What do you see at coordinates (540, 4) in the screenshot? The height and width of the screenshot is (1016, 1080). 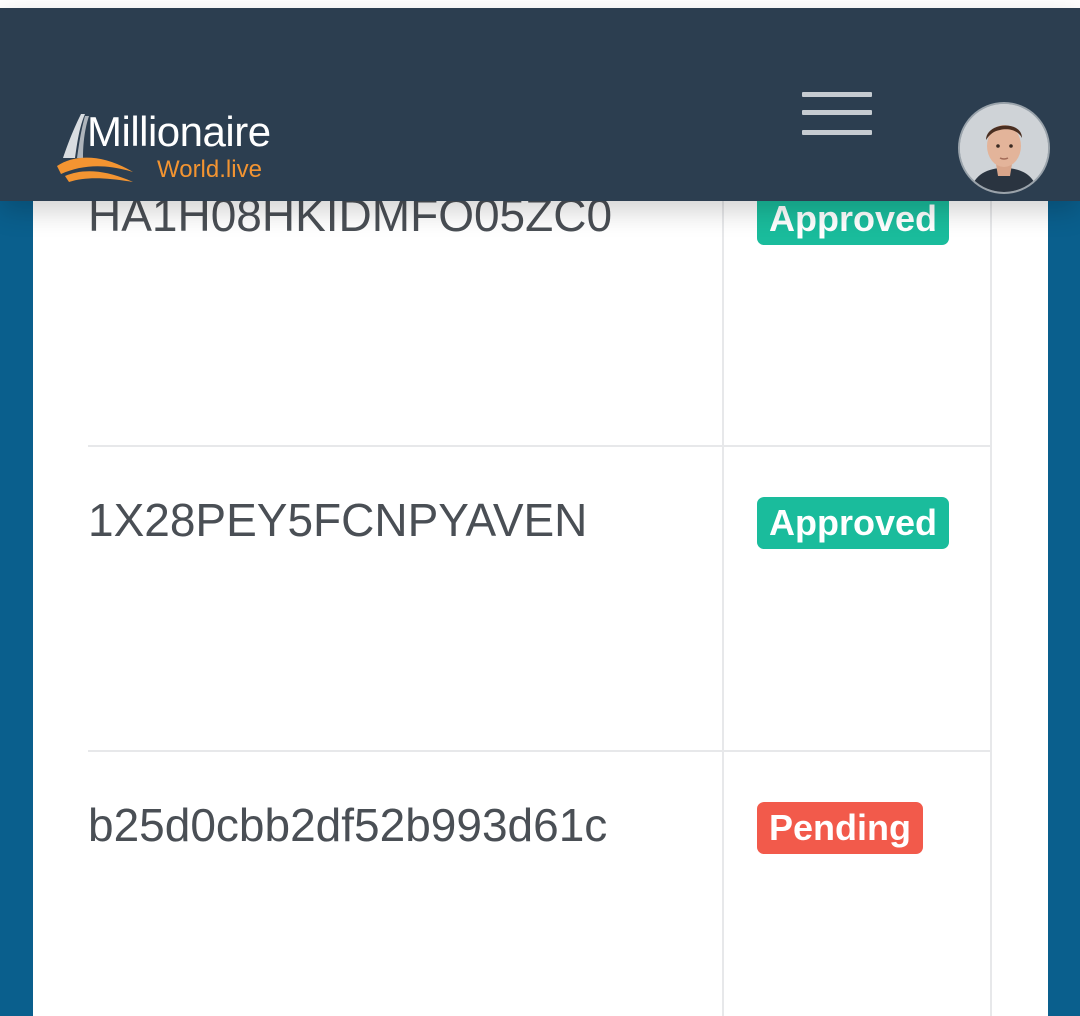 I see `status-bar-strip` at bounding box center [540, 4].